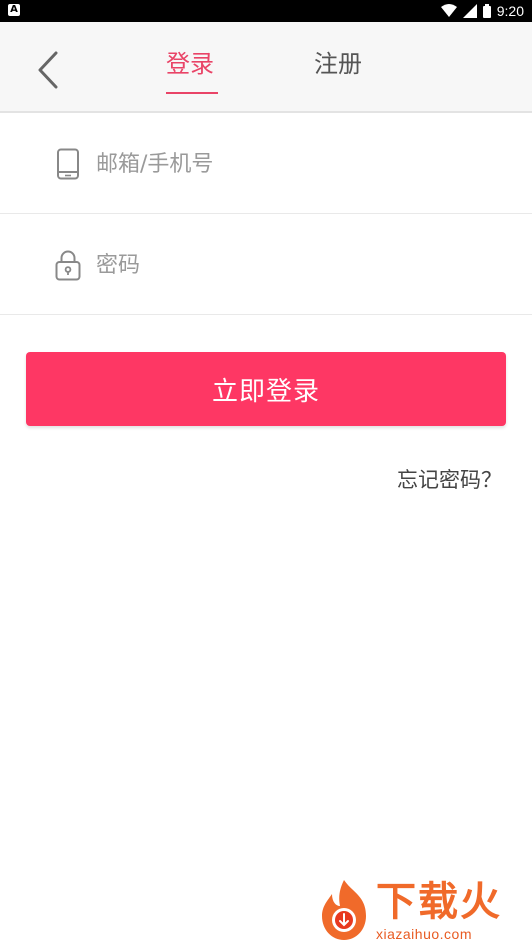 The image size is (532, 946). What do you see at coordinates (448, 10) in the screenshot?
I see `wifi-icon` at bounding box center [448, 10].